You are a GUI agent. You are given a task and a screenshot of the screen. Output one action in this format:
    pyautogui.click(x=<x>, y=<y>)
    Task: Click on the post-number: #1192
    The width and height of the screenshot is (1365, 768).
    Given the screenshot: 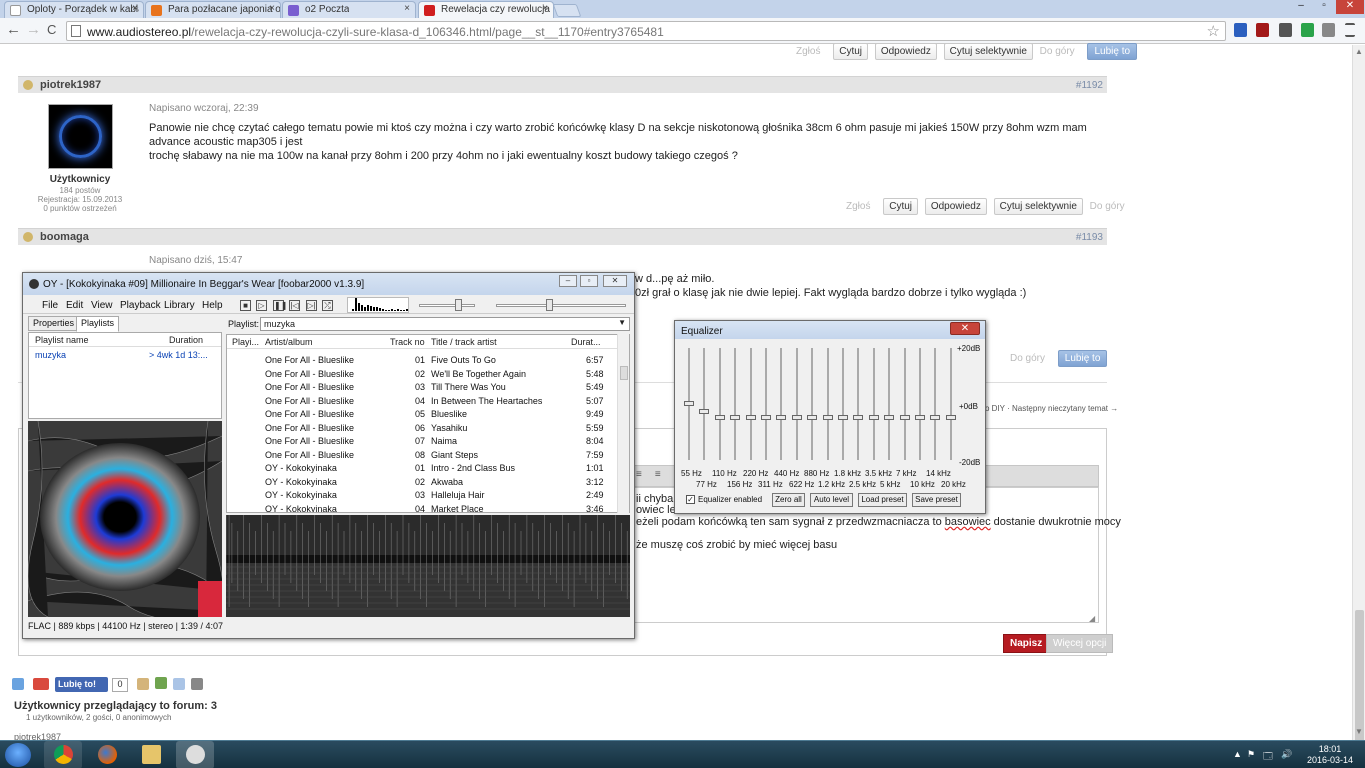 What is the action you would take?
    pyautogui.click(x=1089, y=85)
    